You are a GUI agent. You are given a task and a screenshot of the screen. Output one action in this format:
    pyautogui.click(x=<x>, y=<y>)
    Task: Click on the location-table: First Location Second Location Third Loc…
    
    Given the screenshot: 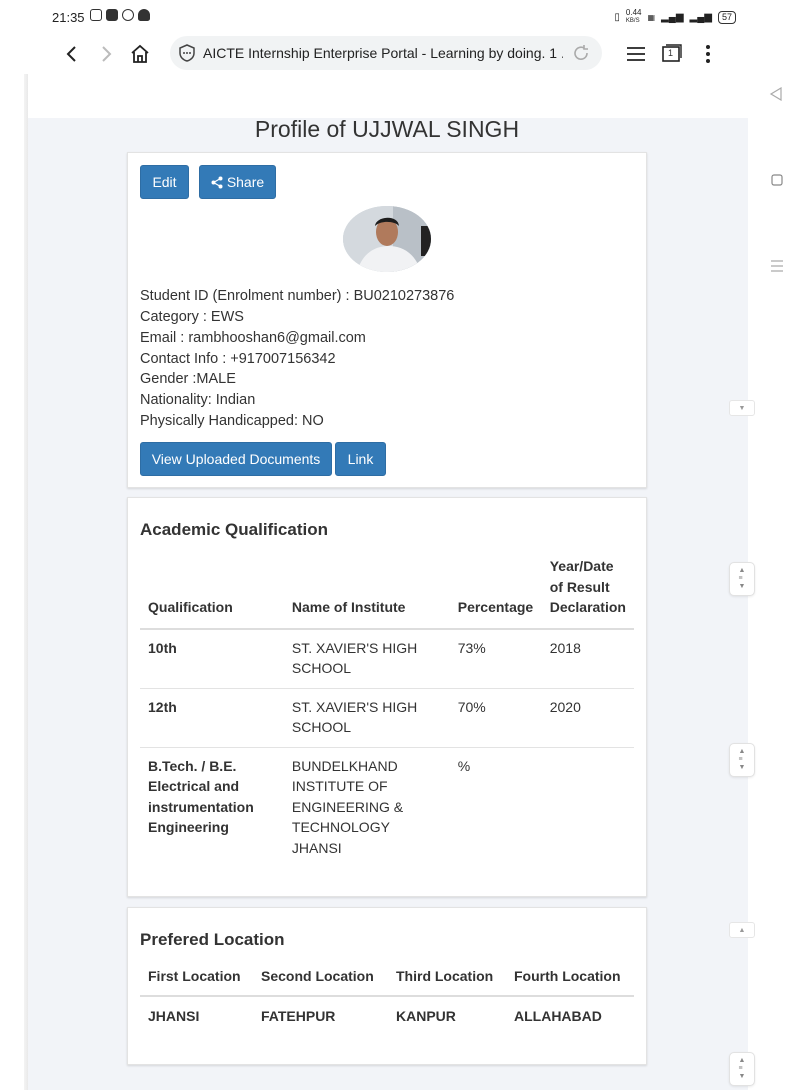 What is the action you would take?
    pyautogui.click(x=387, y=1000)
    